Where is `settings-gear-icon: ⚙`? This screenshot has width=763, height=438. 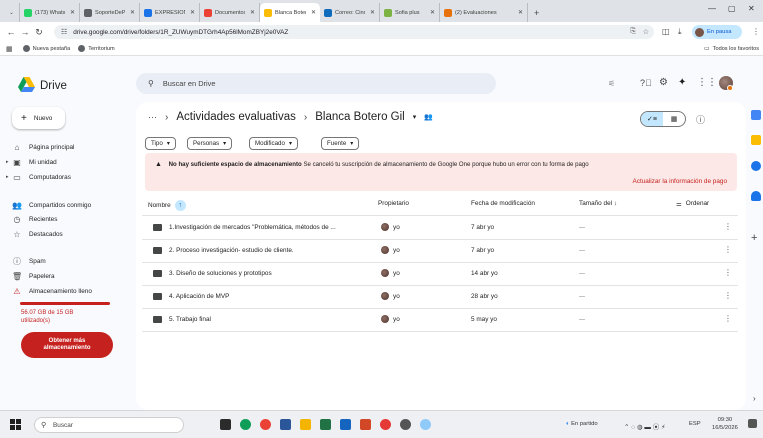 settings-gear-icon: ⚙ is located at coordinates (663, 82).